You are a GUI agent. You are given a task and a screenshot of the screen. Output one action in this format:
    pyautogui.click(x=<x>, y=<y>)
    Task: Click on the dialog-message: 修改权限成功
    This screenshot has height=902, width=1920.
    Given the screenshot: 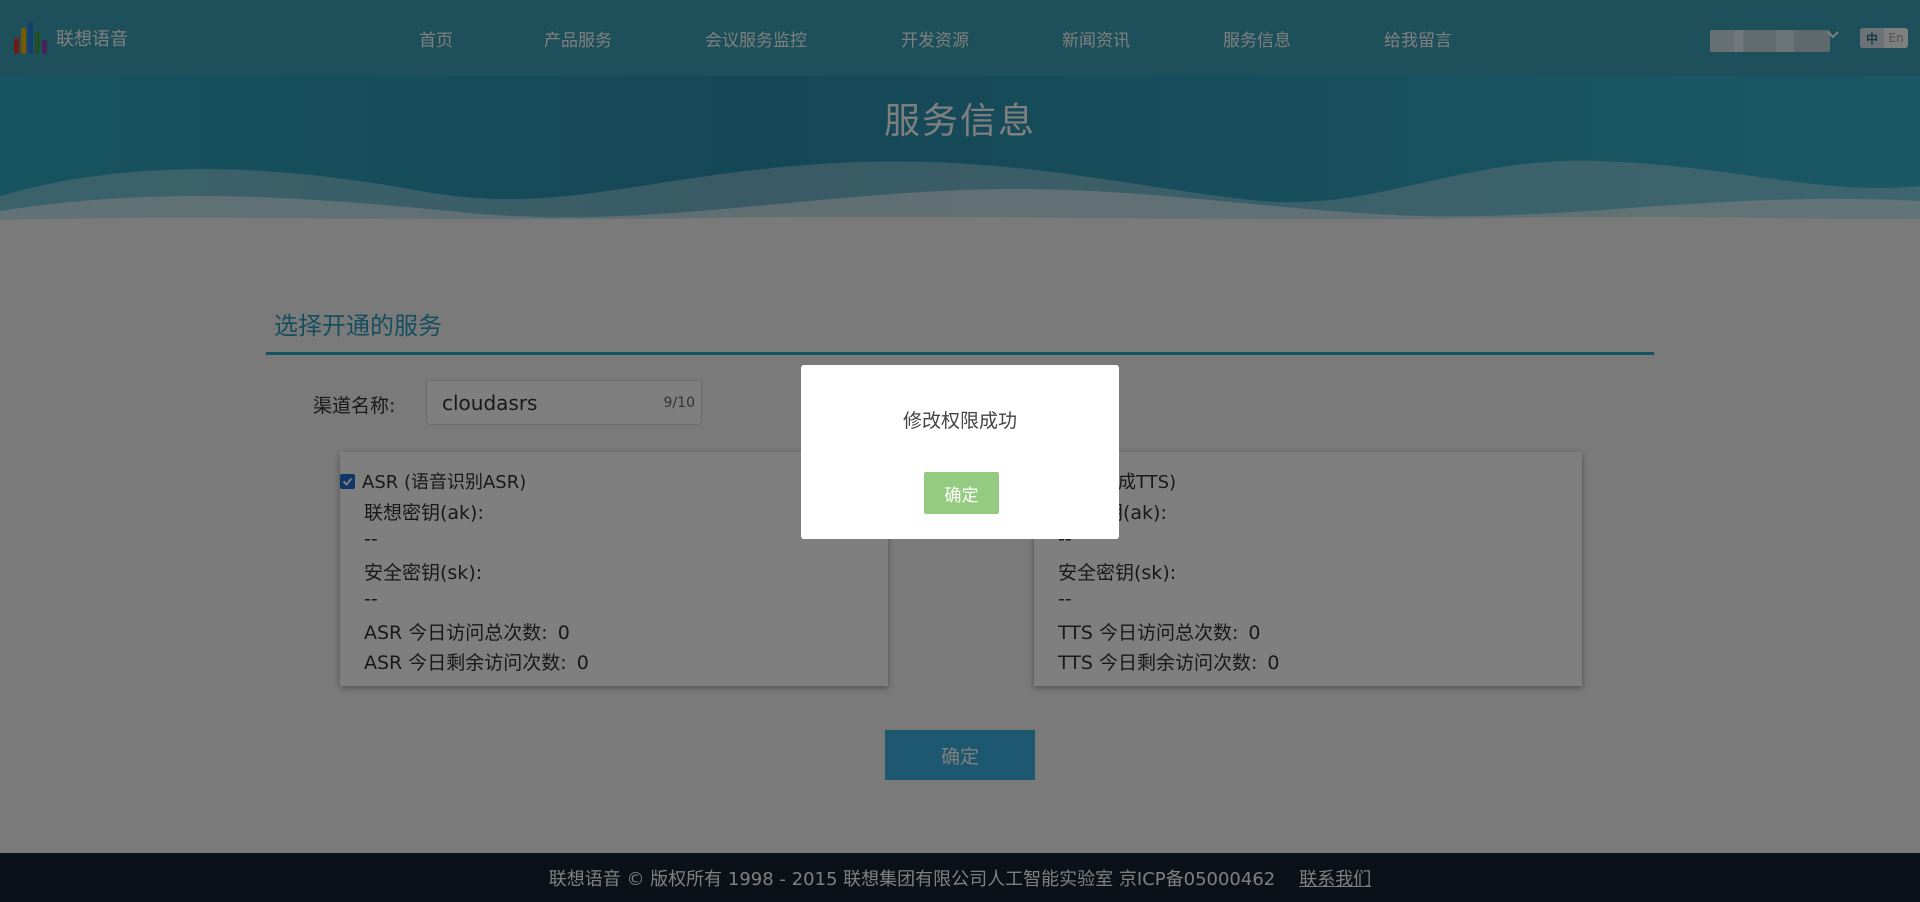 What is the action you would take?
    pyautogui.click(x=959, y=421)
    